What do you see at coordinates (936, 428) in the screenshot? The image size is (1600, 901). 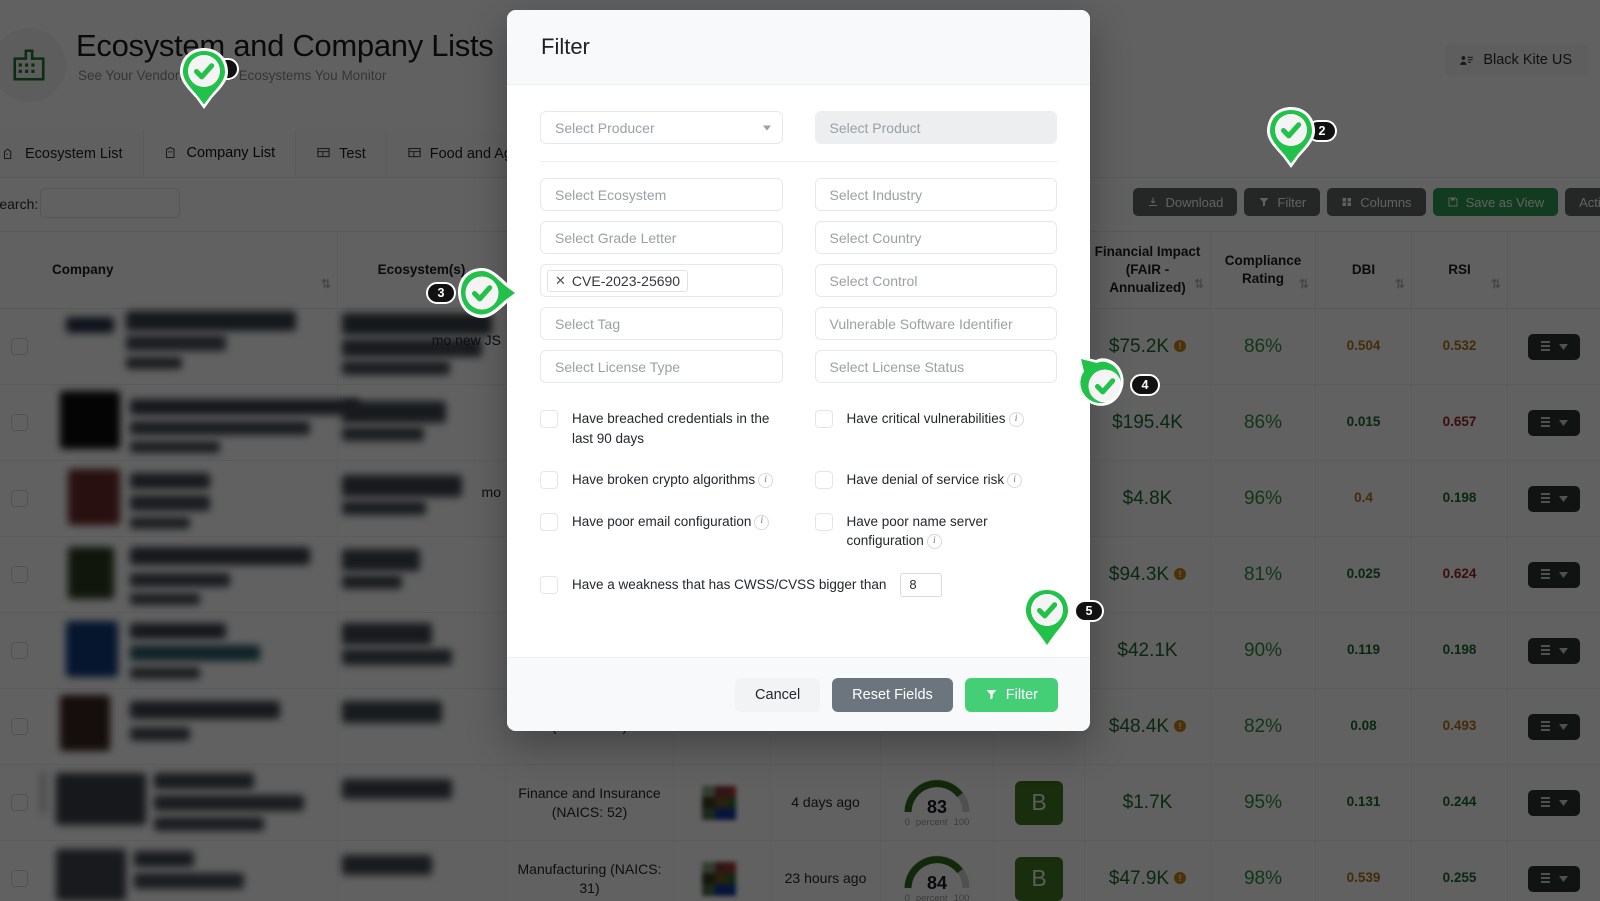 I see `checkbox-critical-vulnerabilities: Have critical vulnerabilities i` at bounding box center [936, 428].